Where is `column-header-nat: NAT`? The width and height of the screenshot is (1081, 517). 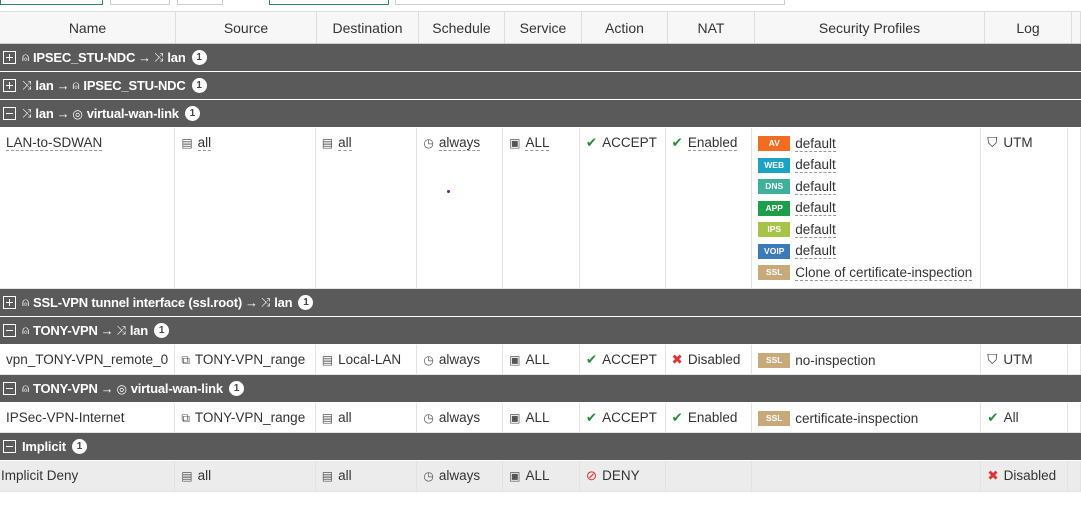
column-header-nat: NAT is located at coordinates (711, 27).